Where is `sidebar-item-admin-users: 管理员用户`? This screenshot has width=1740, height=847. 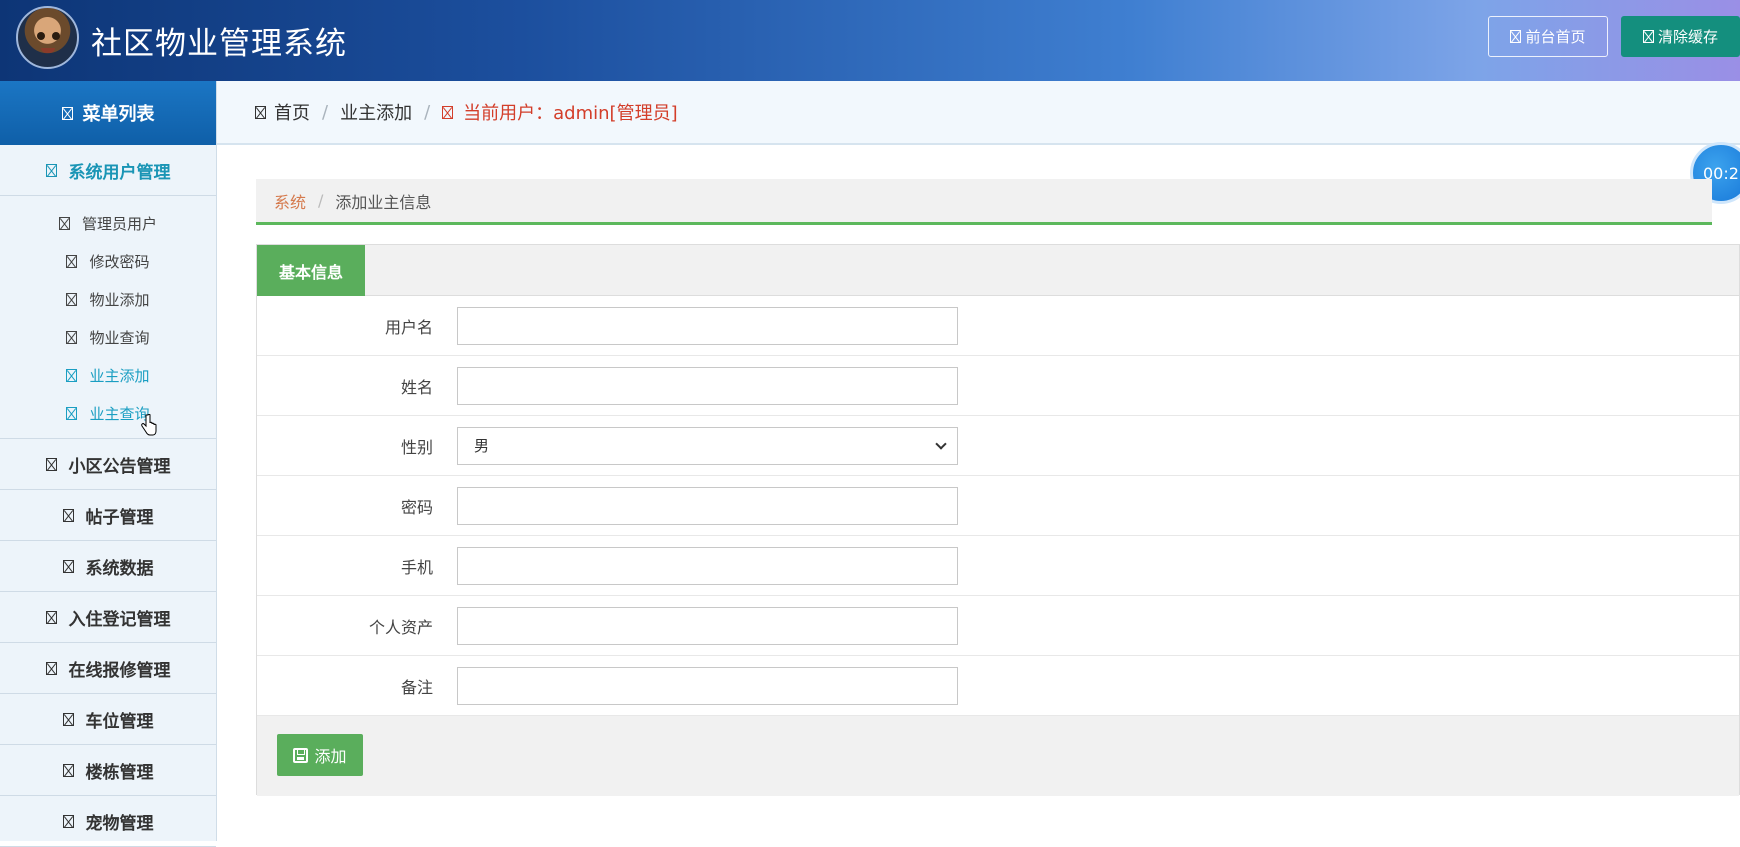
sidebar-item-admin-users: 管理员用户 is located at coordinates (108, 223).